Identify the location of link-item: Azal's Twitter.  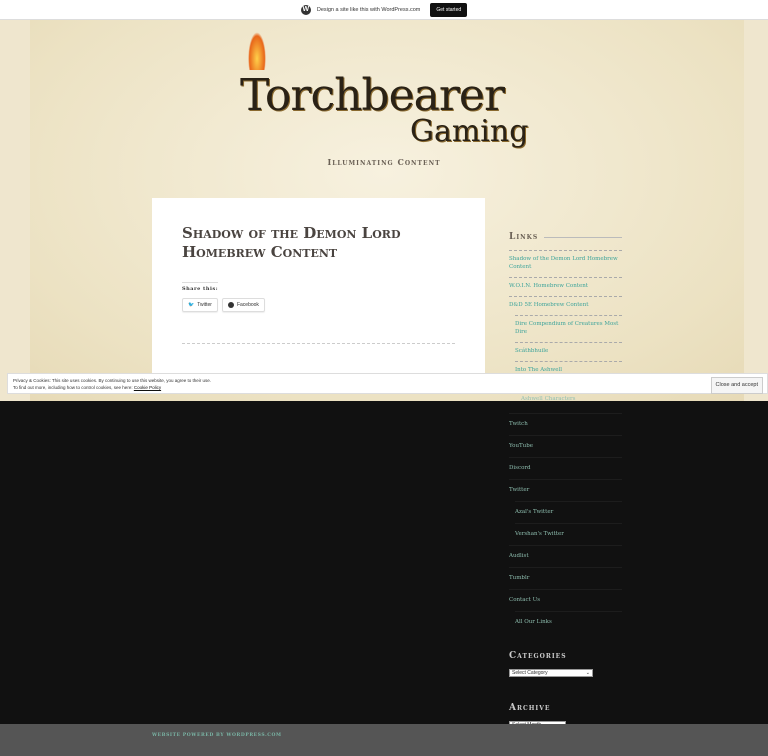
(568, 512).